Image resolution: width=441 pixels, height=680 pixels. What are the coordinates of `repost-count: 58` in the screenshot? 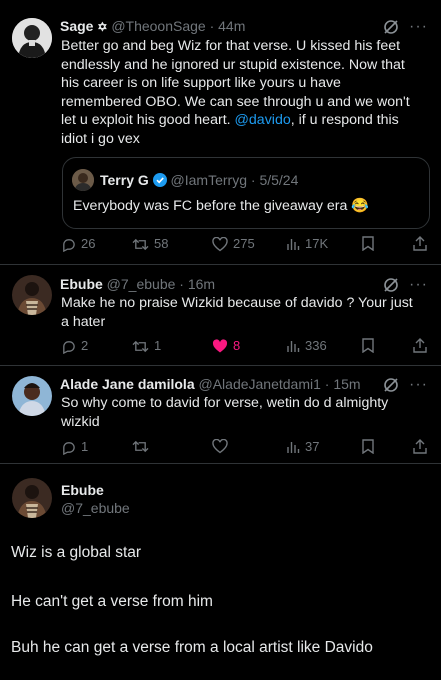 It's located at (161, 243).